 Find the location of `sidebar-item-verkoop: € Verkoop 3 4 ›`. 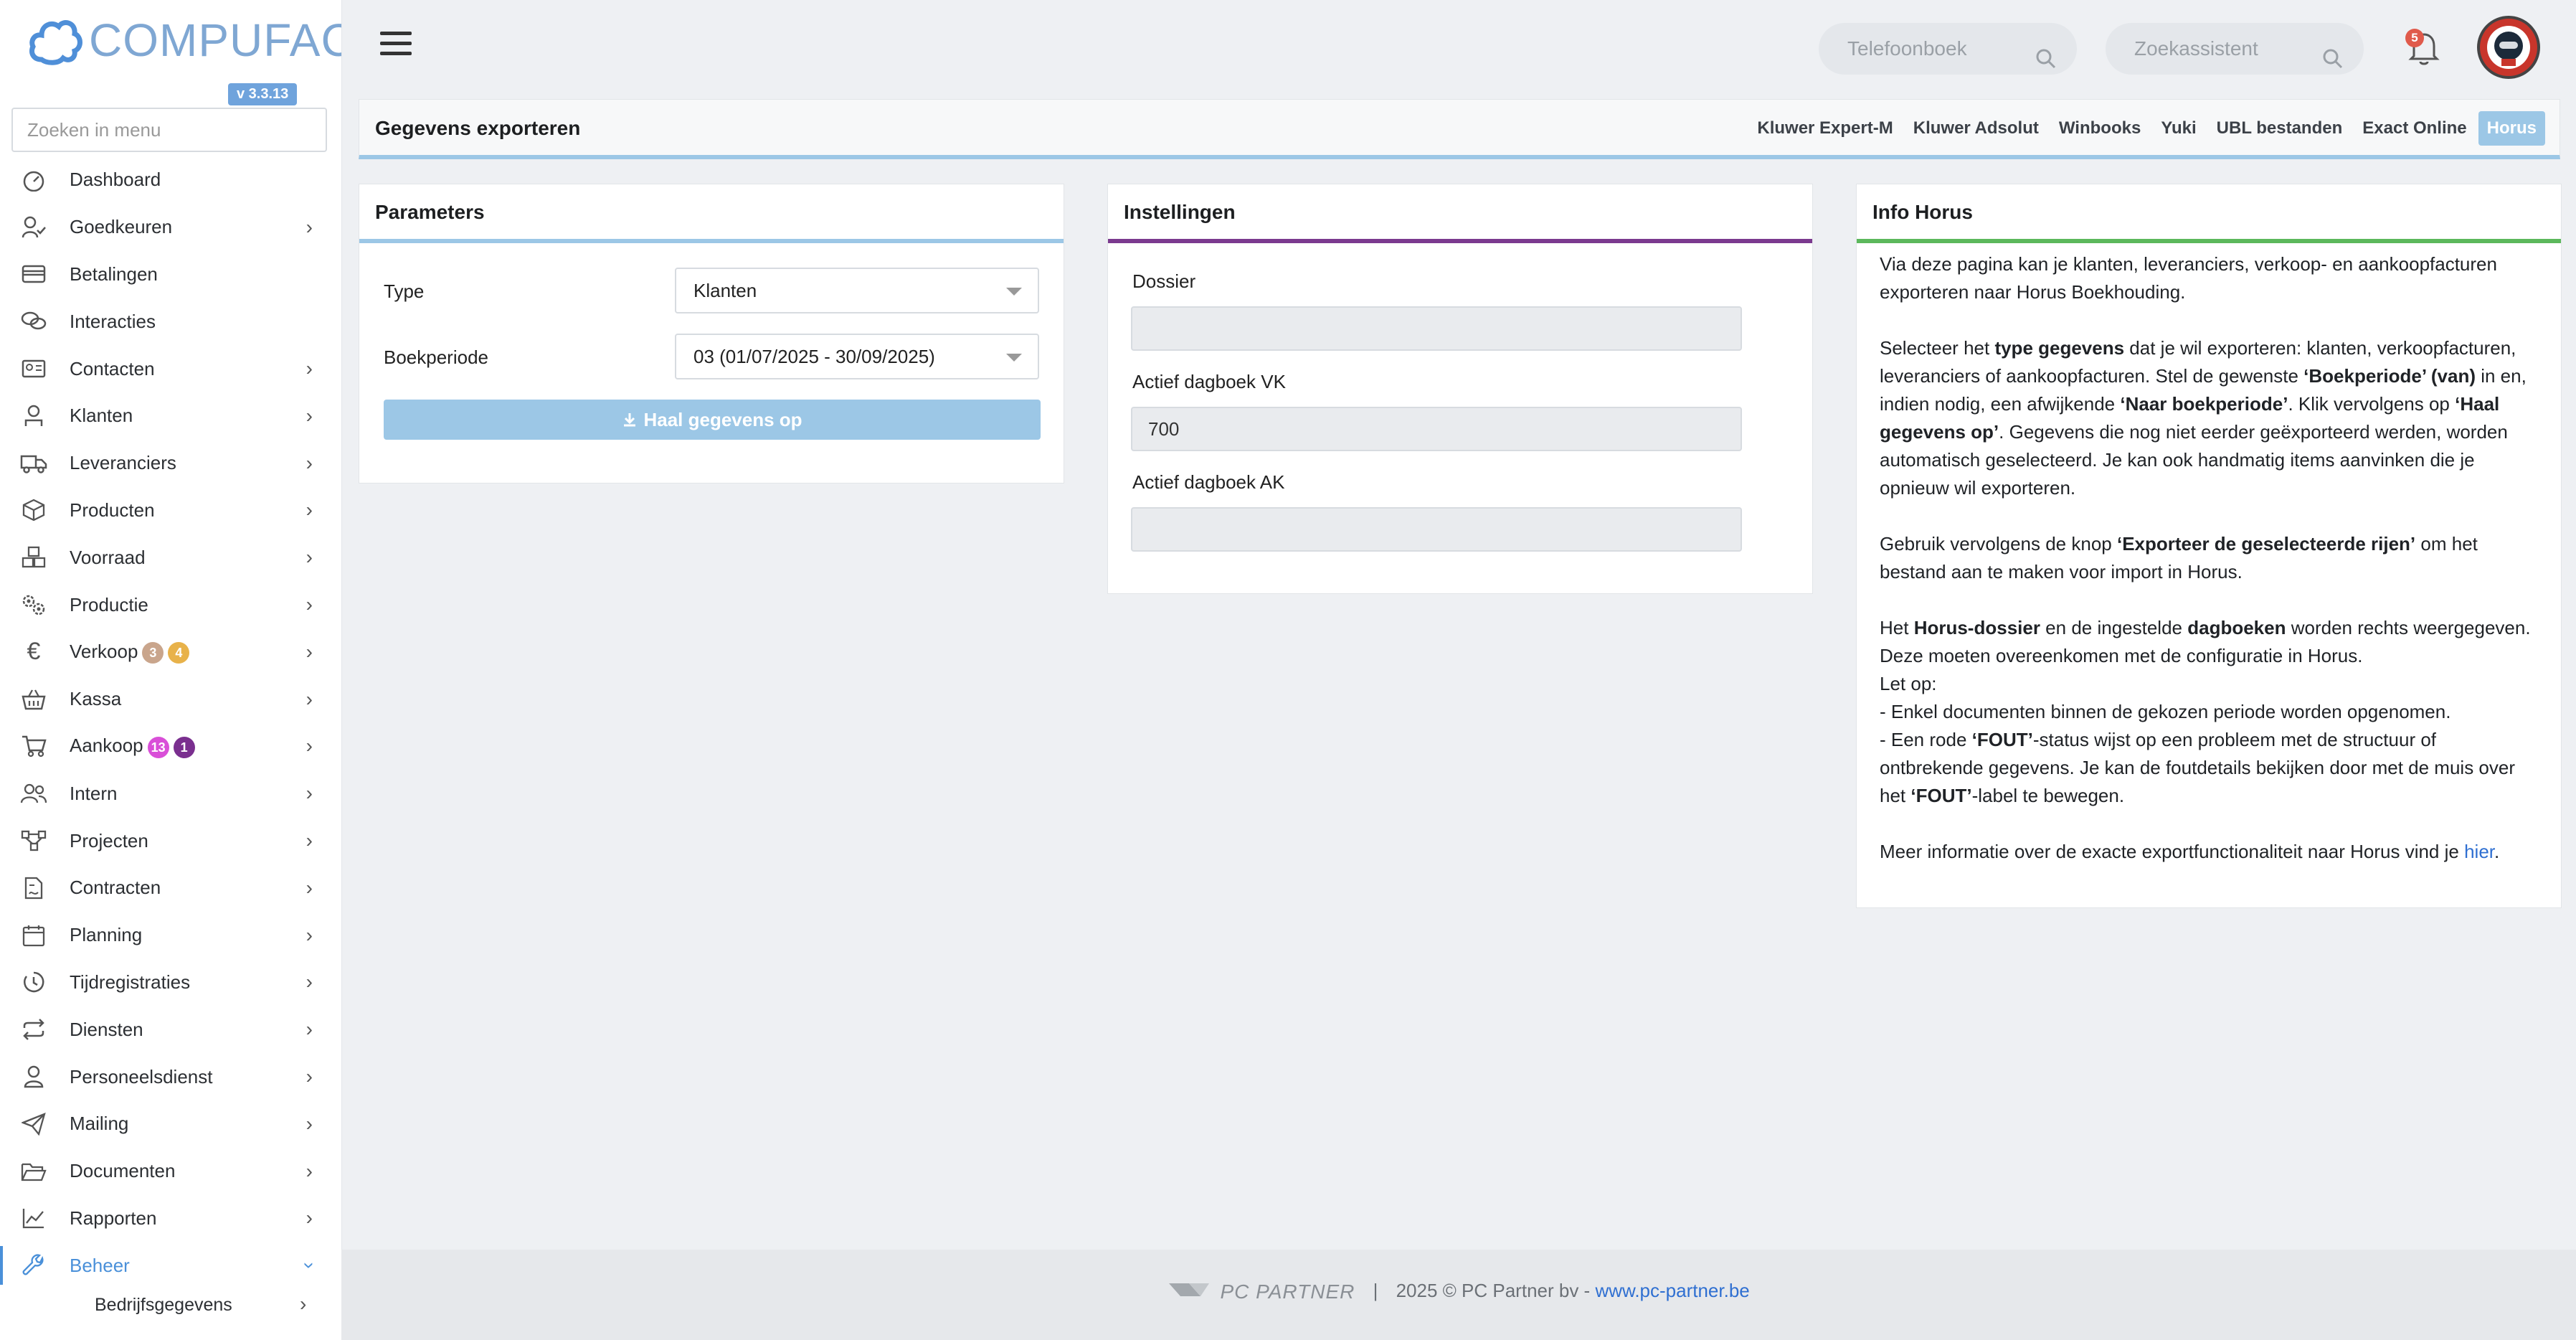

sidebar-item-verkoop: € Verkoop 3 4 › is located at coordinates (170, 652).